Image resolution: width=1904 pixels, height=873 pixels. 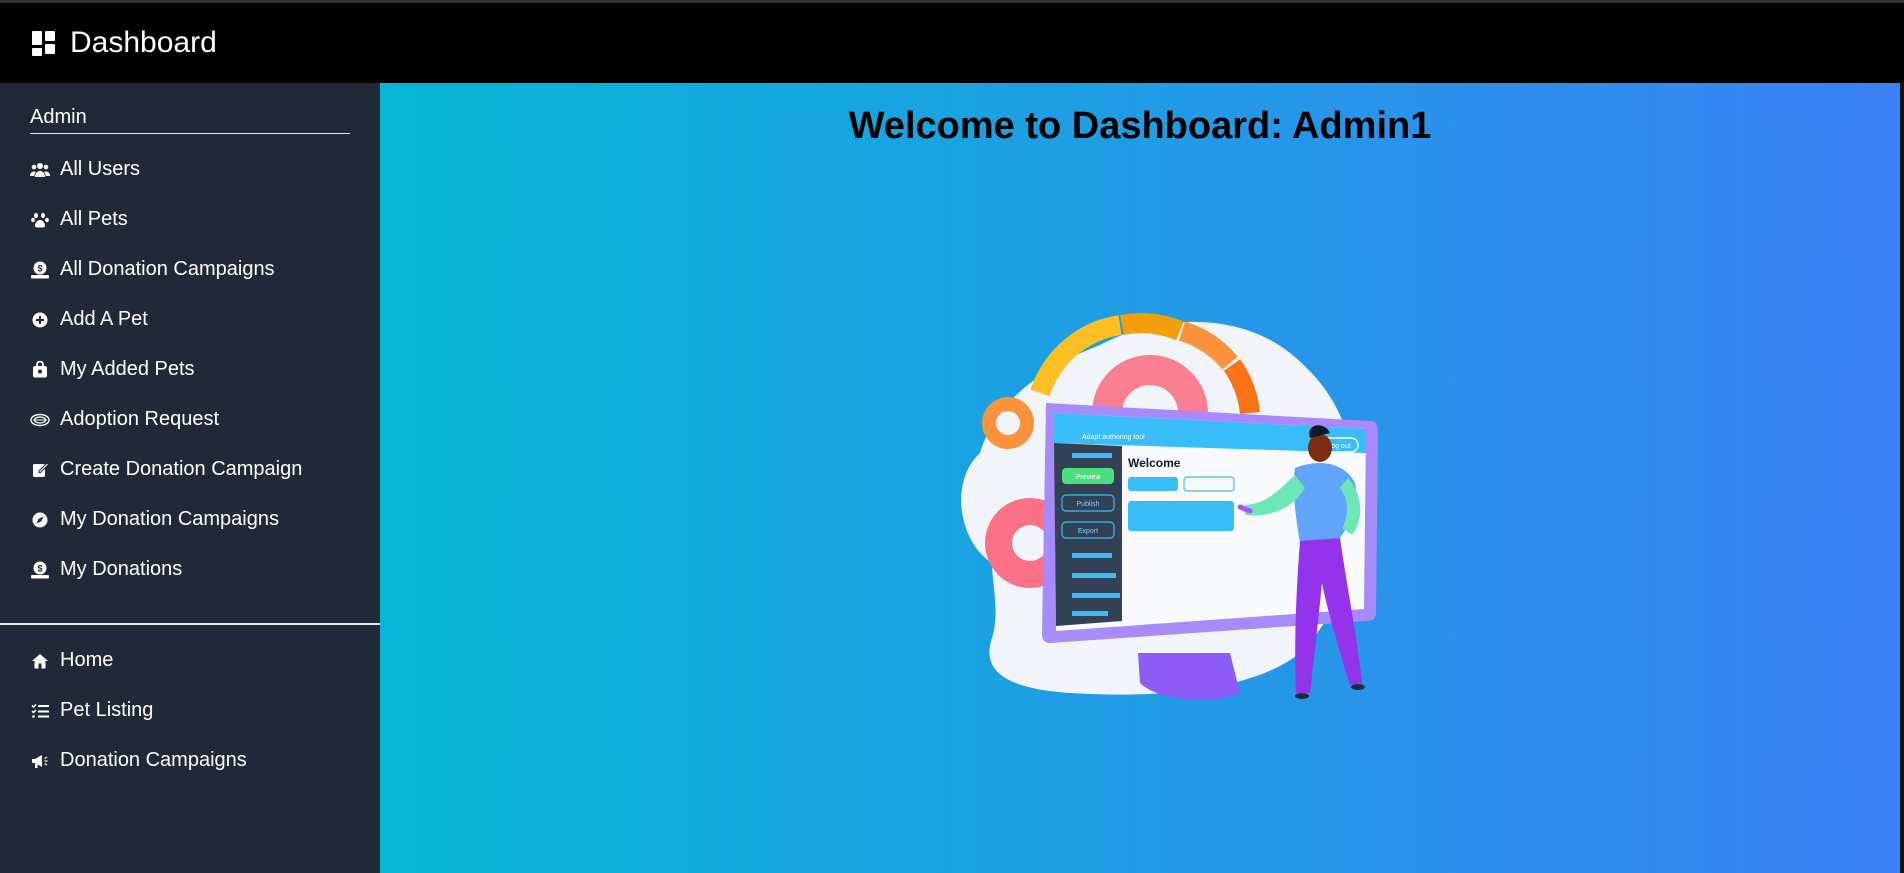 I want to click on sidebar-item-all-pets: All Pets, so click(x=79, y=219).